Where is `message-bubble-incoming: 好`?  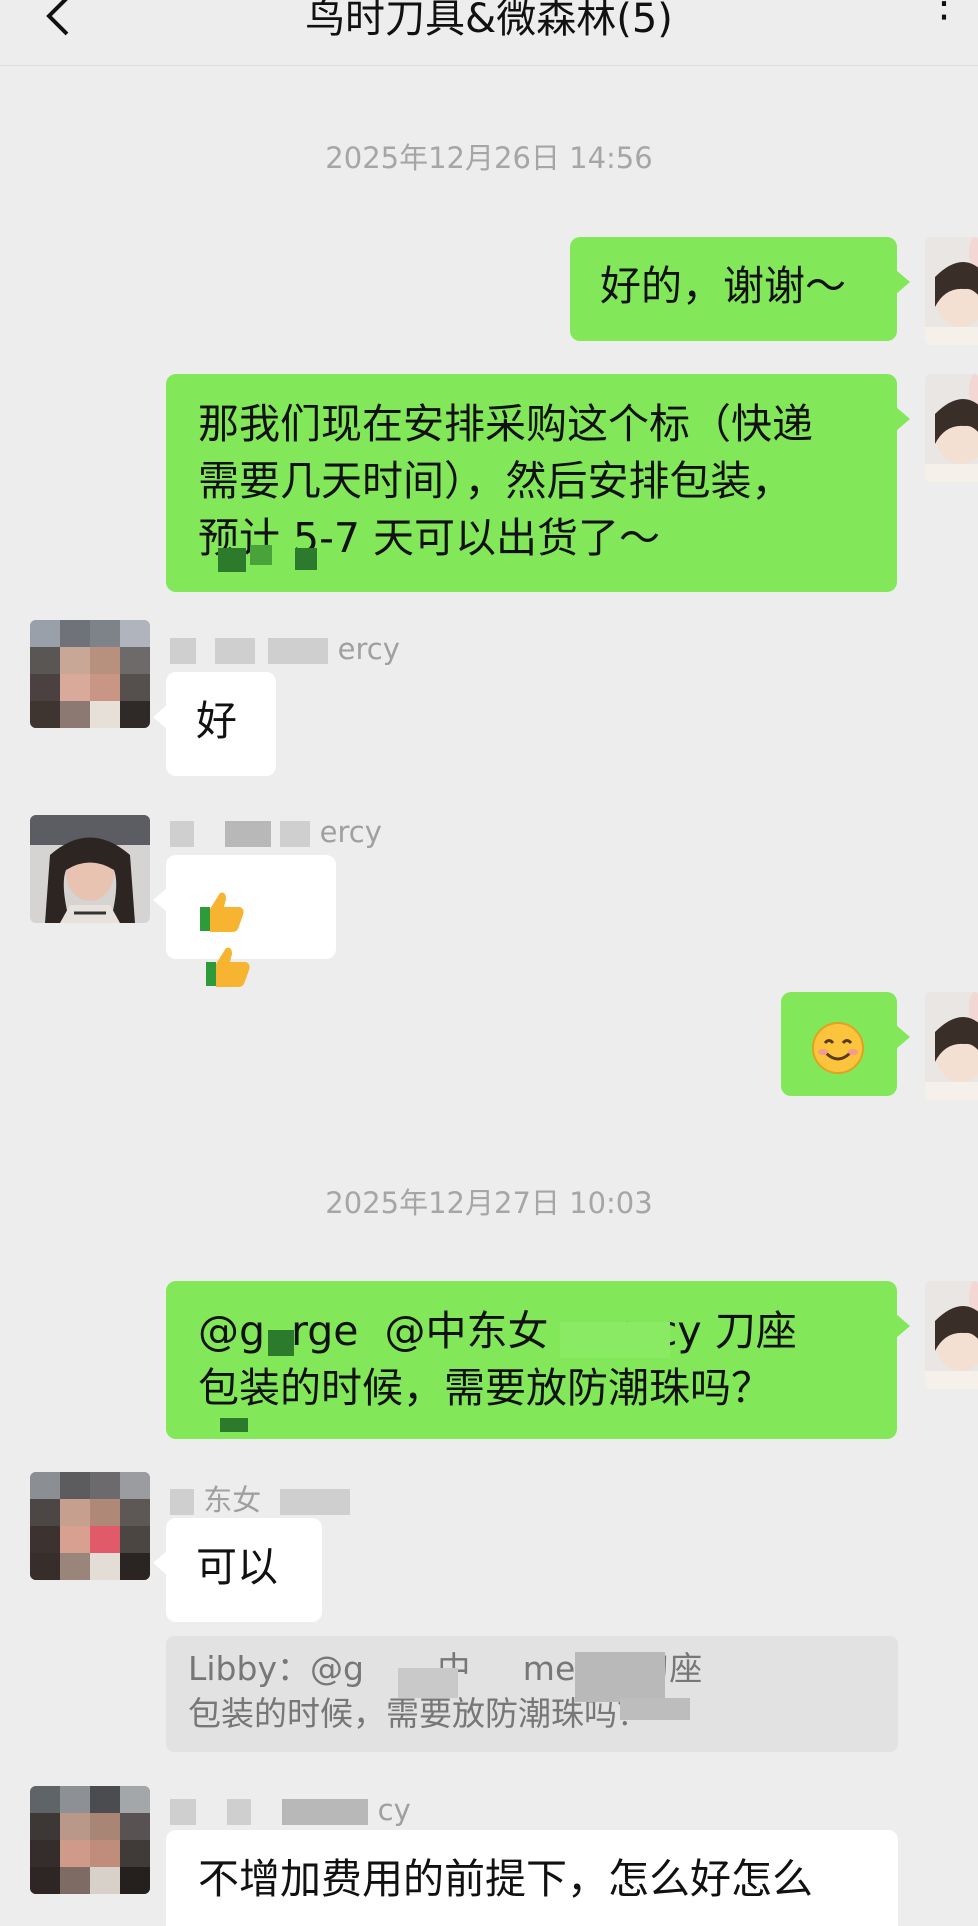 message-bubble-incoming: 好 is located at coordinates (214, 724).